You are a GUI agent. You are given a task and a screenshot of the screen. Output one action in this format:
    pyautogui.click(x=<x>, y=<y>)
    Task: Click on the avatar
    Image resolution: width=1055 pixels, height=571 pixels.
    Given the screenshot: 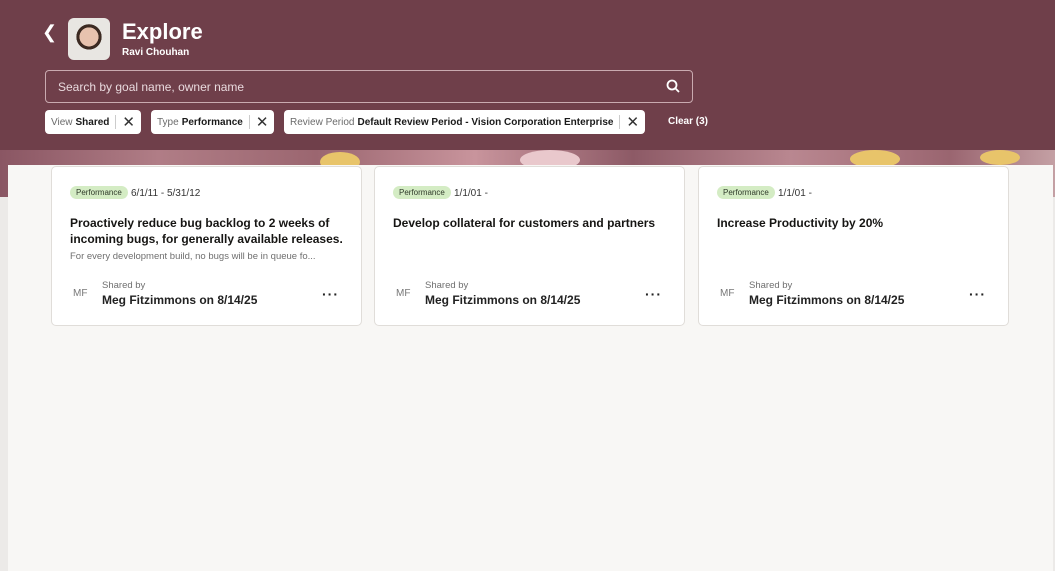 What is the action you would take?
    pyautogui.click(x=89, y=39)
    